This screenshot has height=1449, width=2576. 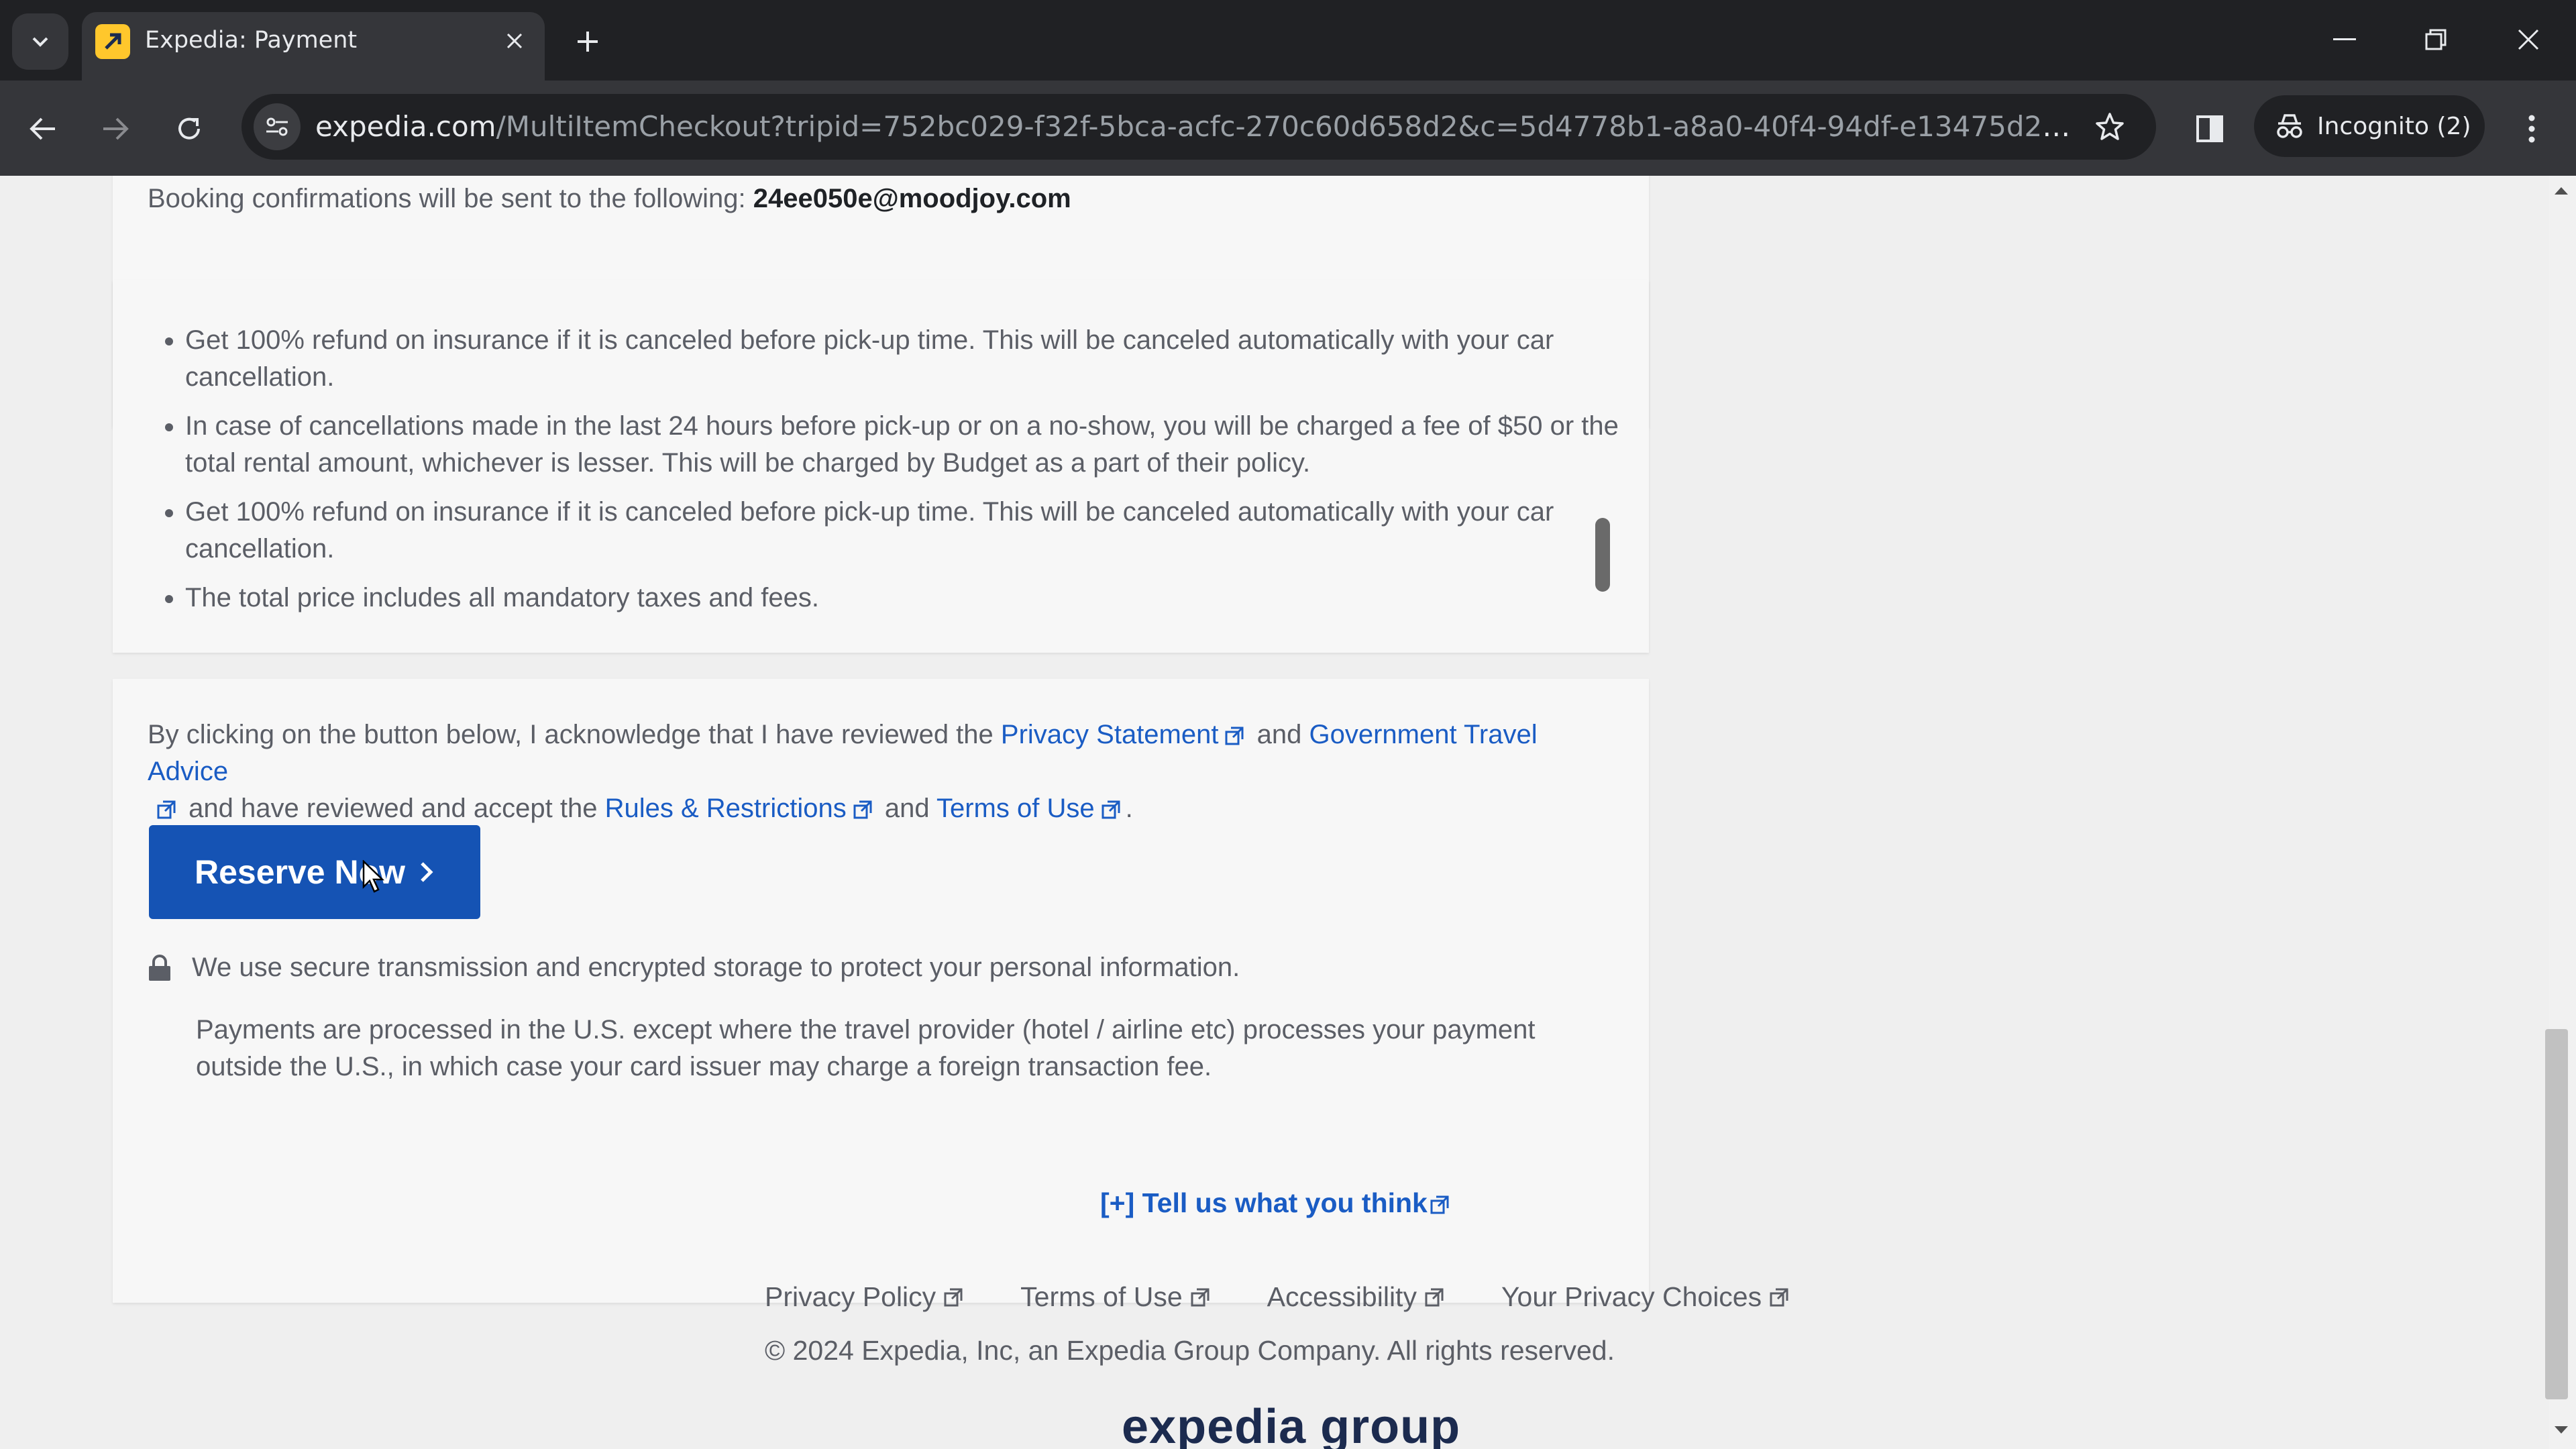 What do you see at coordinates (159, 967) in the screenshot?
I see `lock-icon` at bounding box center [159, 967].